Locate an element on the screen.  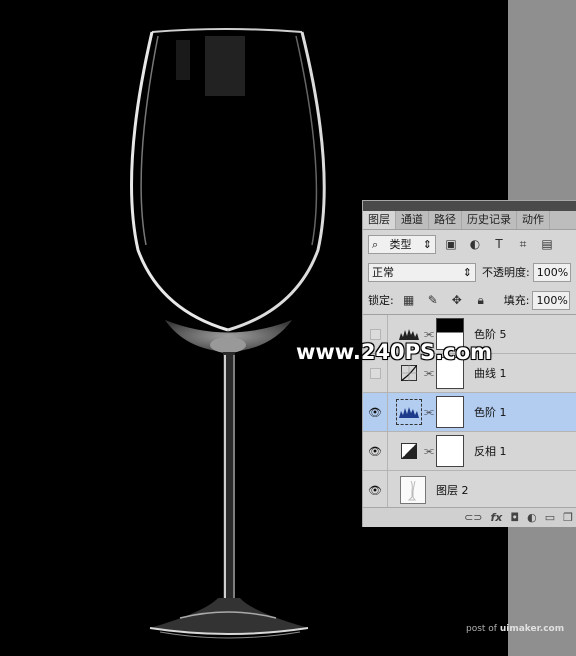
type-filter-icon: T is located at coordinates (499, 244).